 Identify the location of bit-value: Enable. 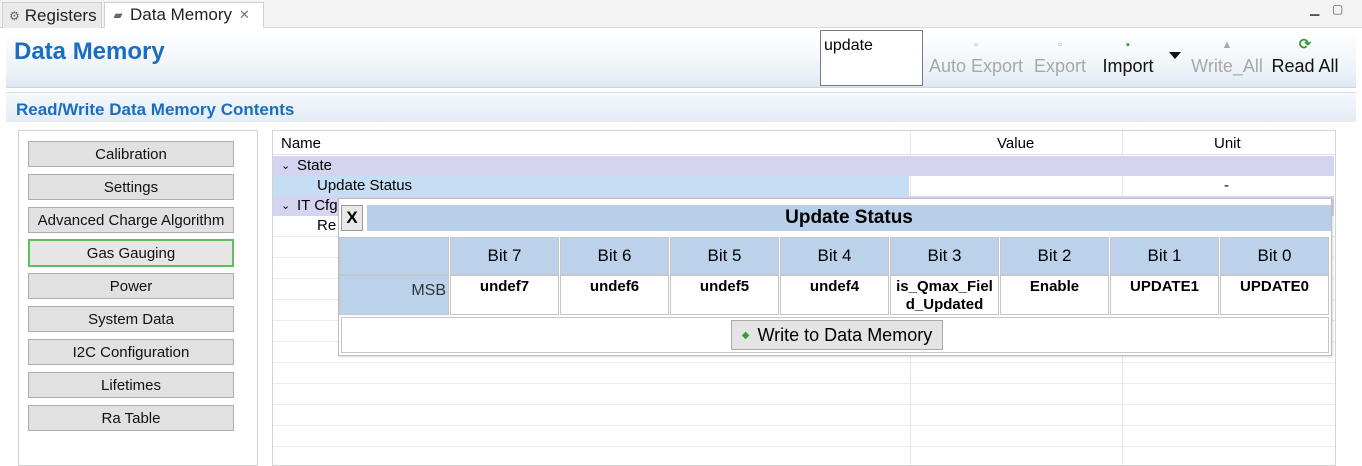
(1054, 295).